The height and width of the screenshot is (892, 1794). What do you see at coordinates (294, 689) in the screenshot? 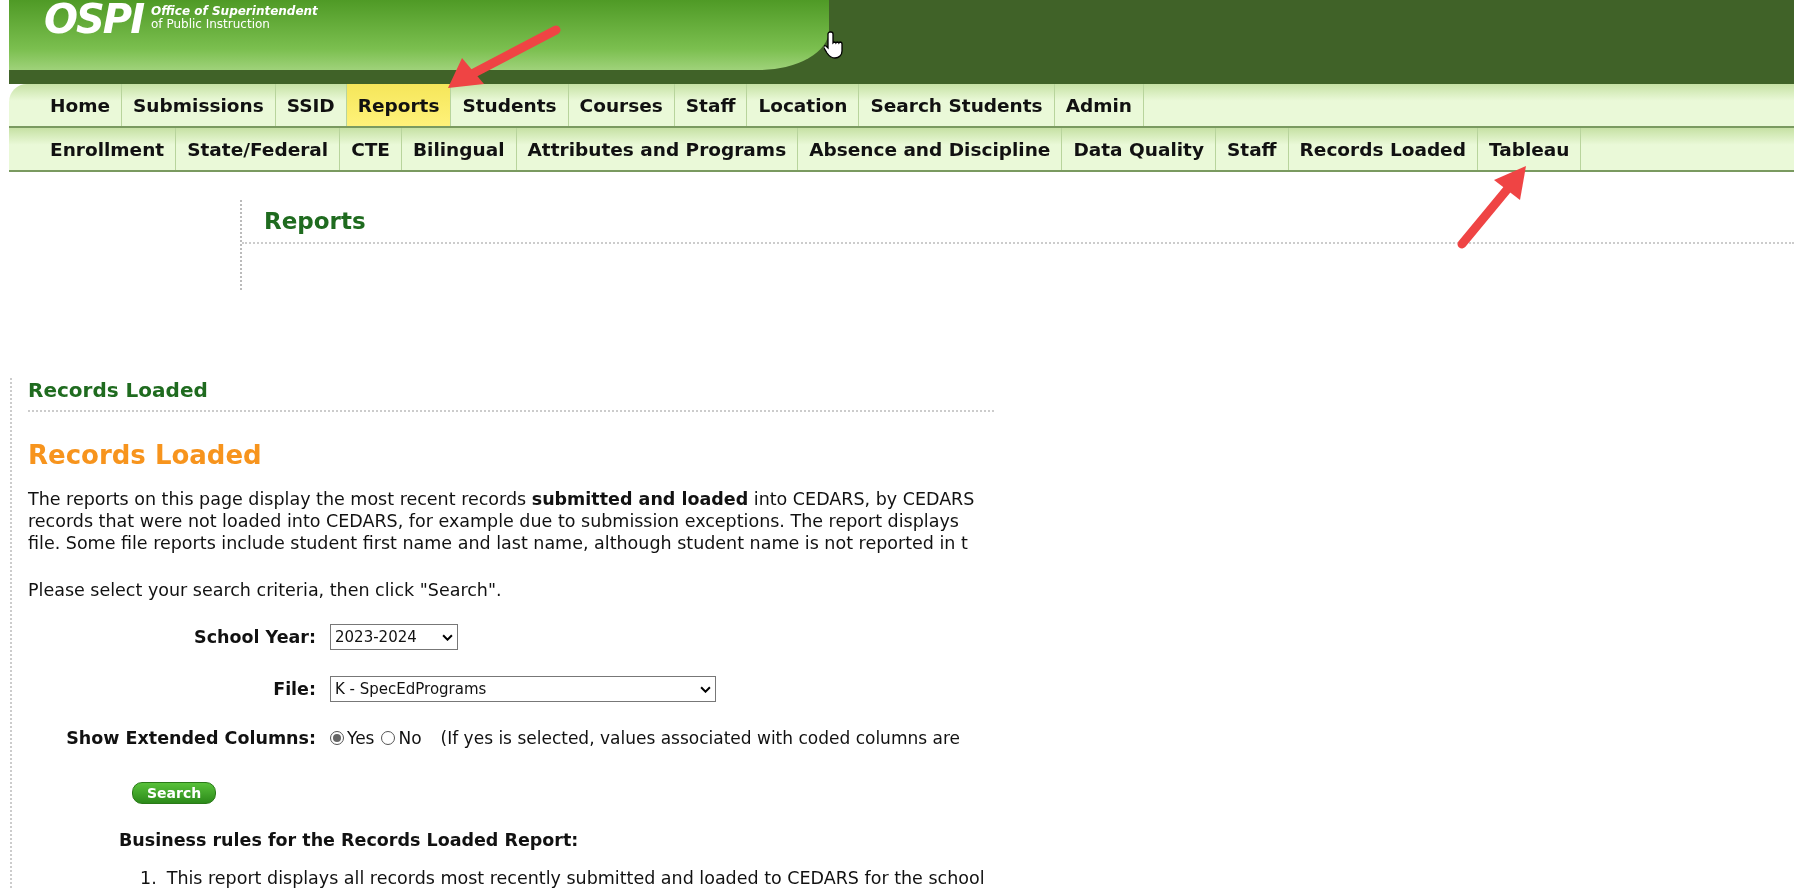
I see `field-label: File:` at bounding box center [294, 689].